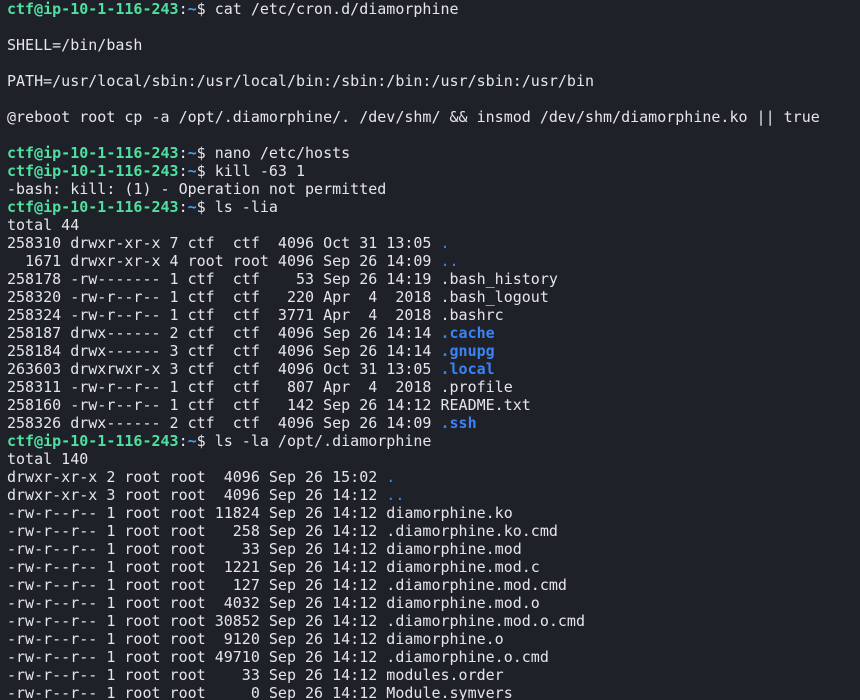 Image resolution: width=860 pixels, height=700 pixels. I want to click on command-text: ls -lia, so click(246, 207).